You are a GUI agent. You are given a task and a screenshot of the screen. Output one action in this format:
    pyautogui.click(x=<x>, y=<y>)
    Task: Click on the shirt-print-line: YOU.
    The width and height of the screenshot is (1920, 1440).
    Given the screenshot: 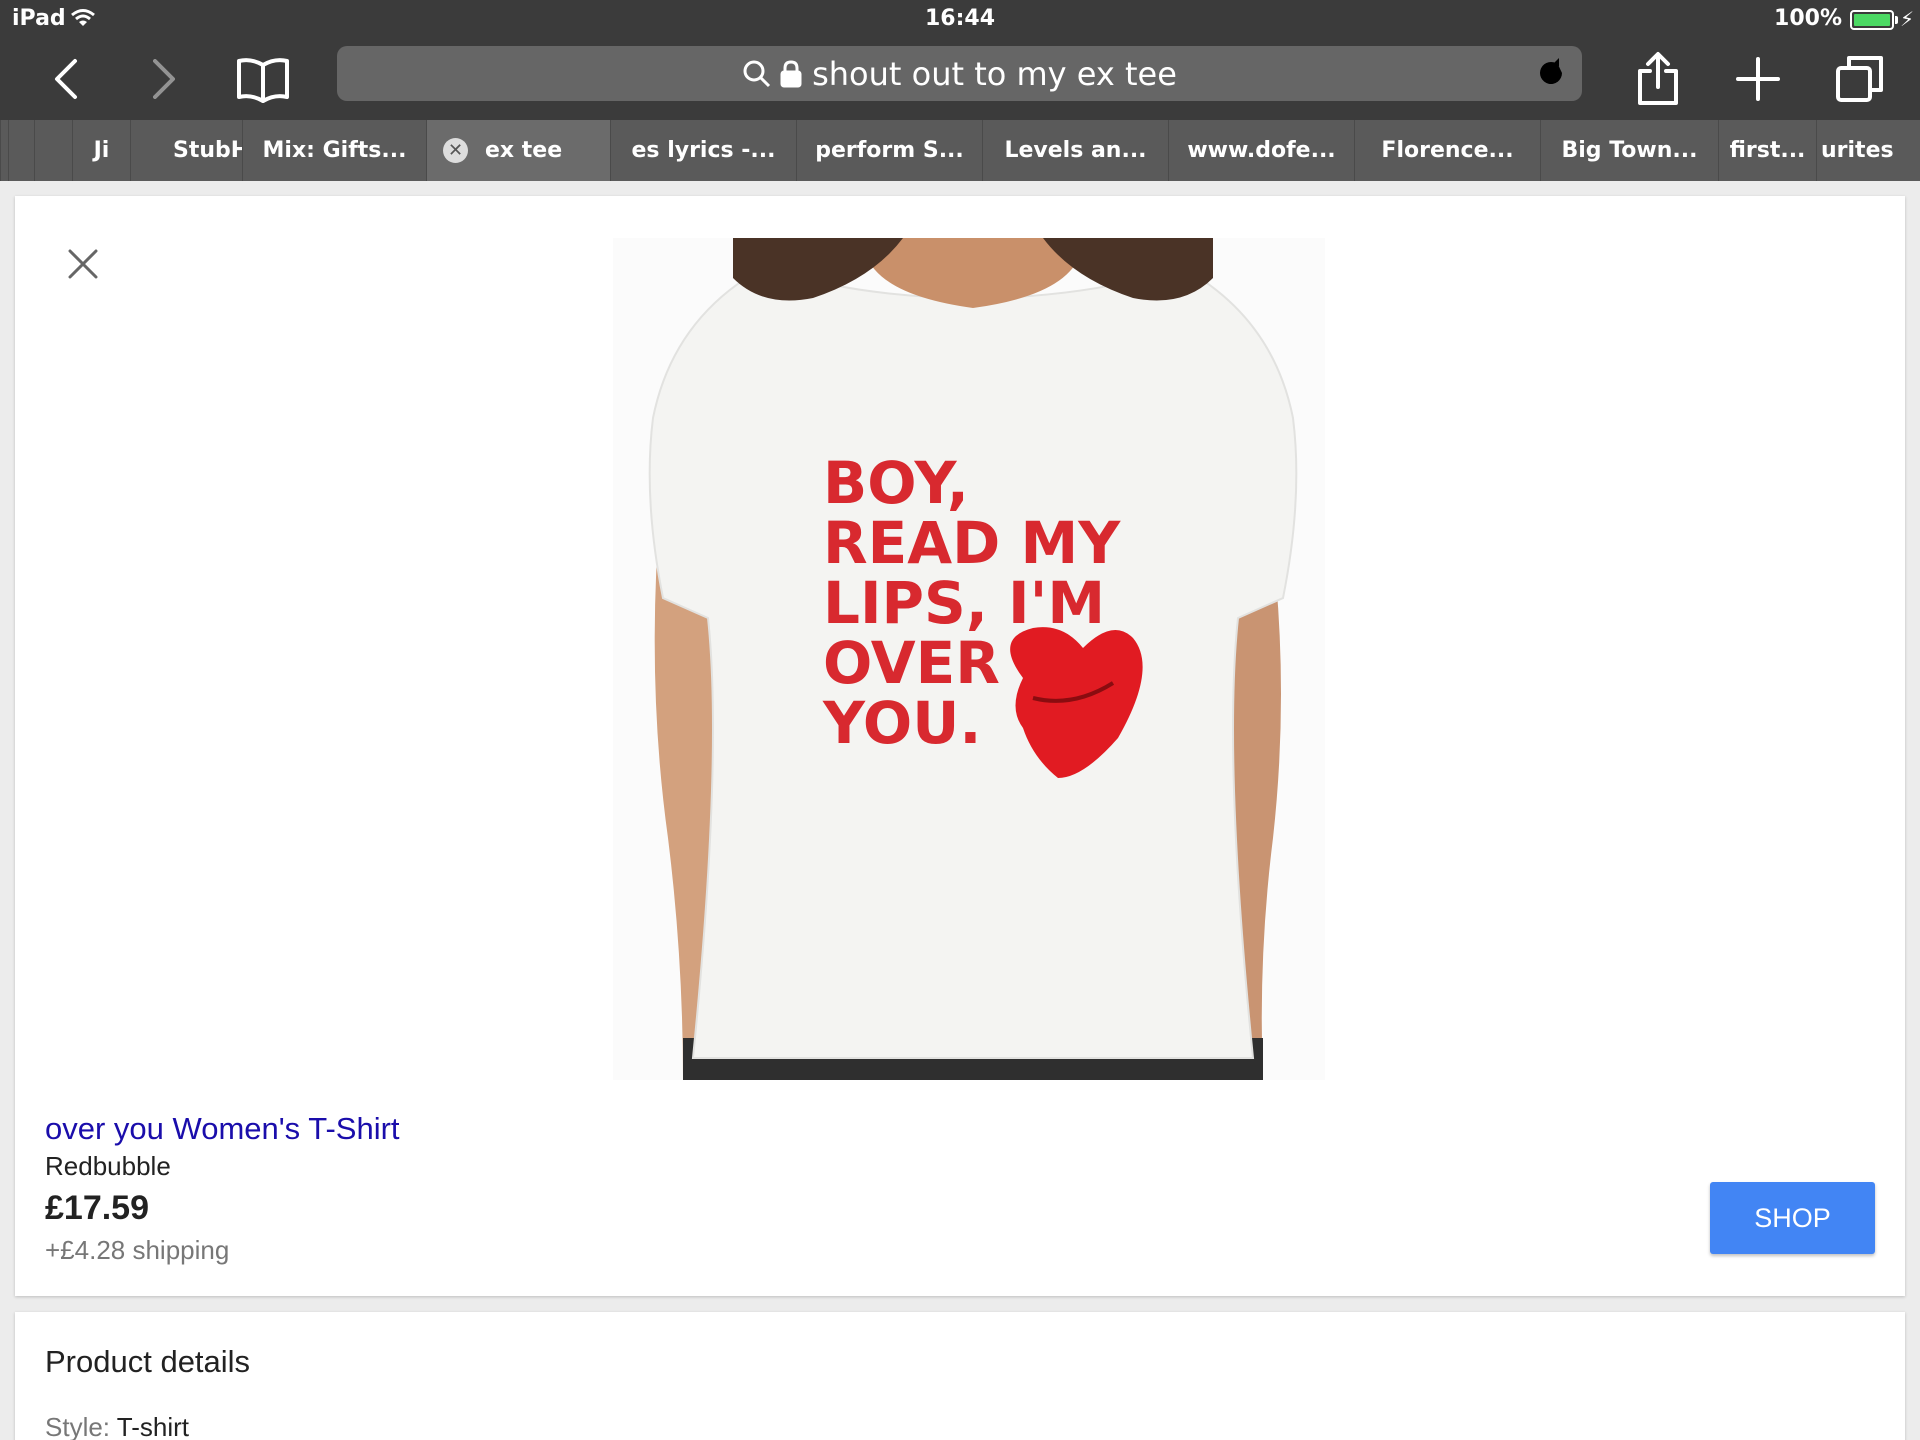 What is the action you would take?
    pyautogui.click(x=901, y=723)
    